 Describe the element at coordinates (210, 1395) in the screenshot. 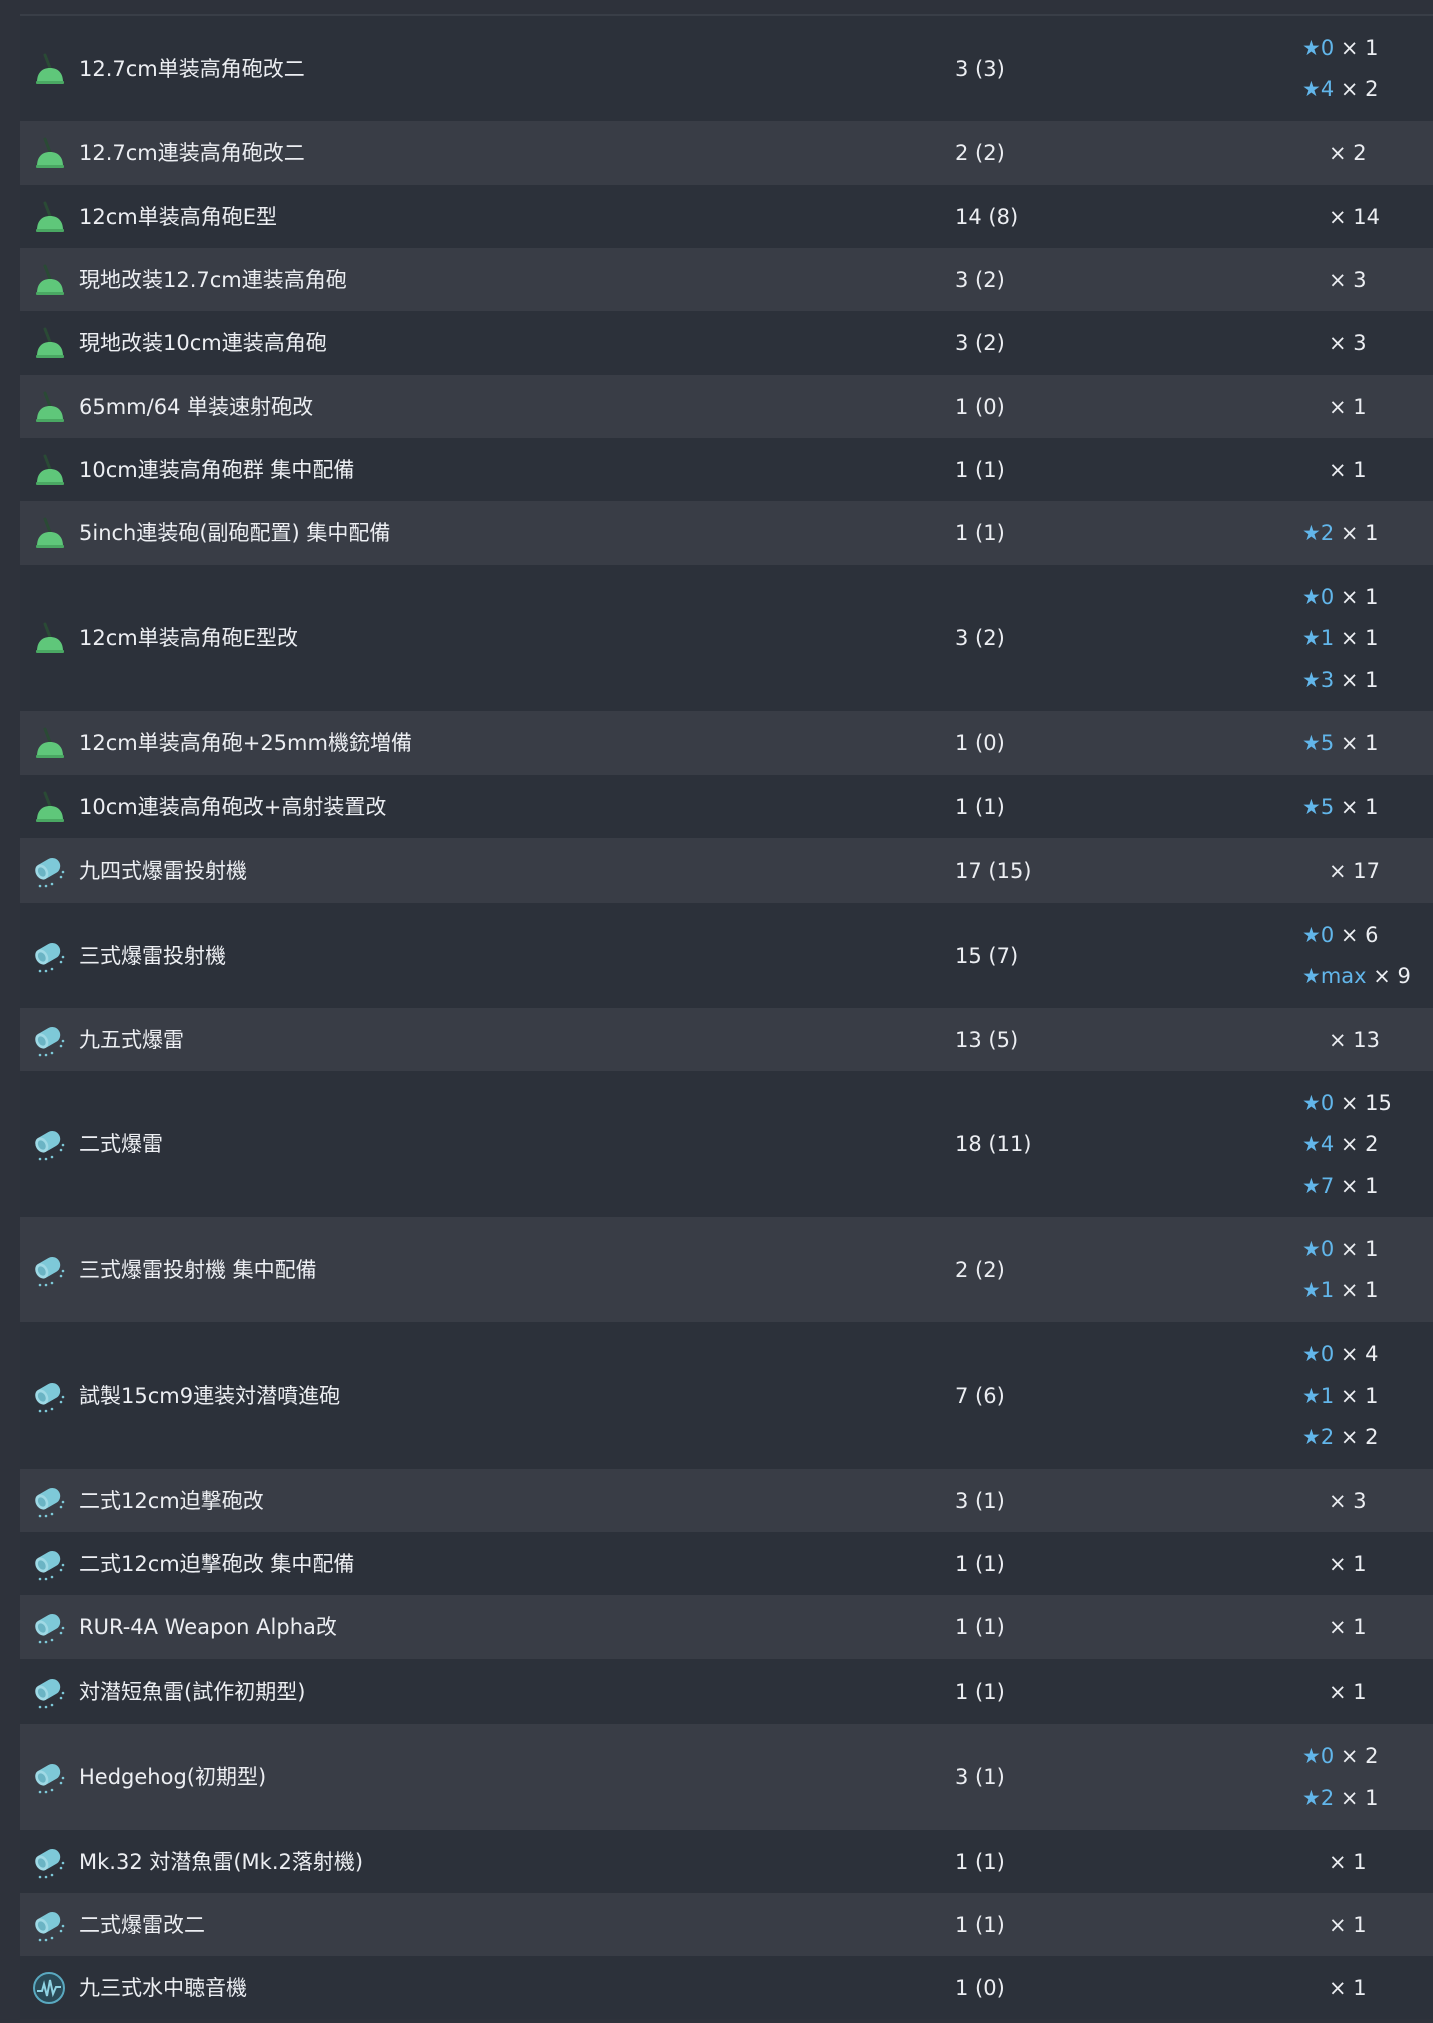

I see `equipment-name: 試製15cm9連装対潜噴進砲` at that location.